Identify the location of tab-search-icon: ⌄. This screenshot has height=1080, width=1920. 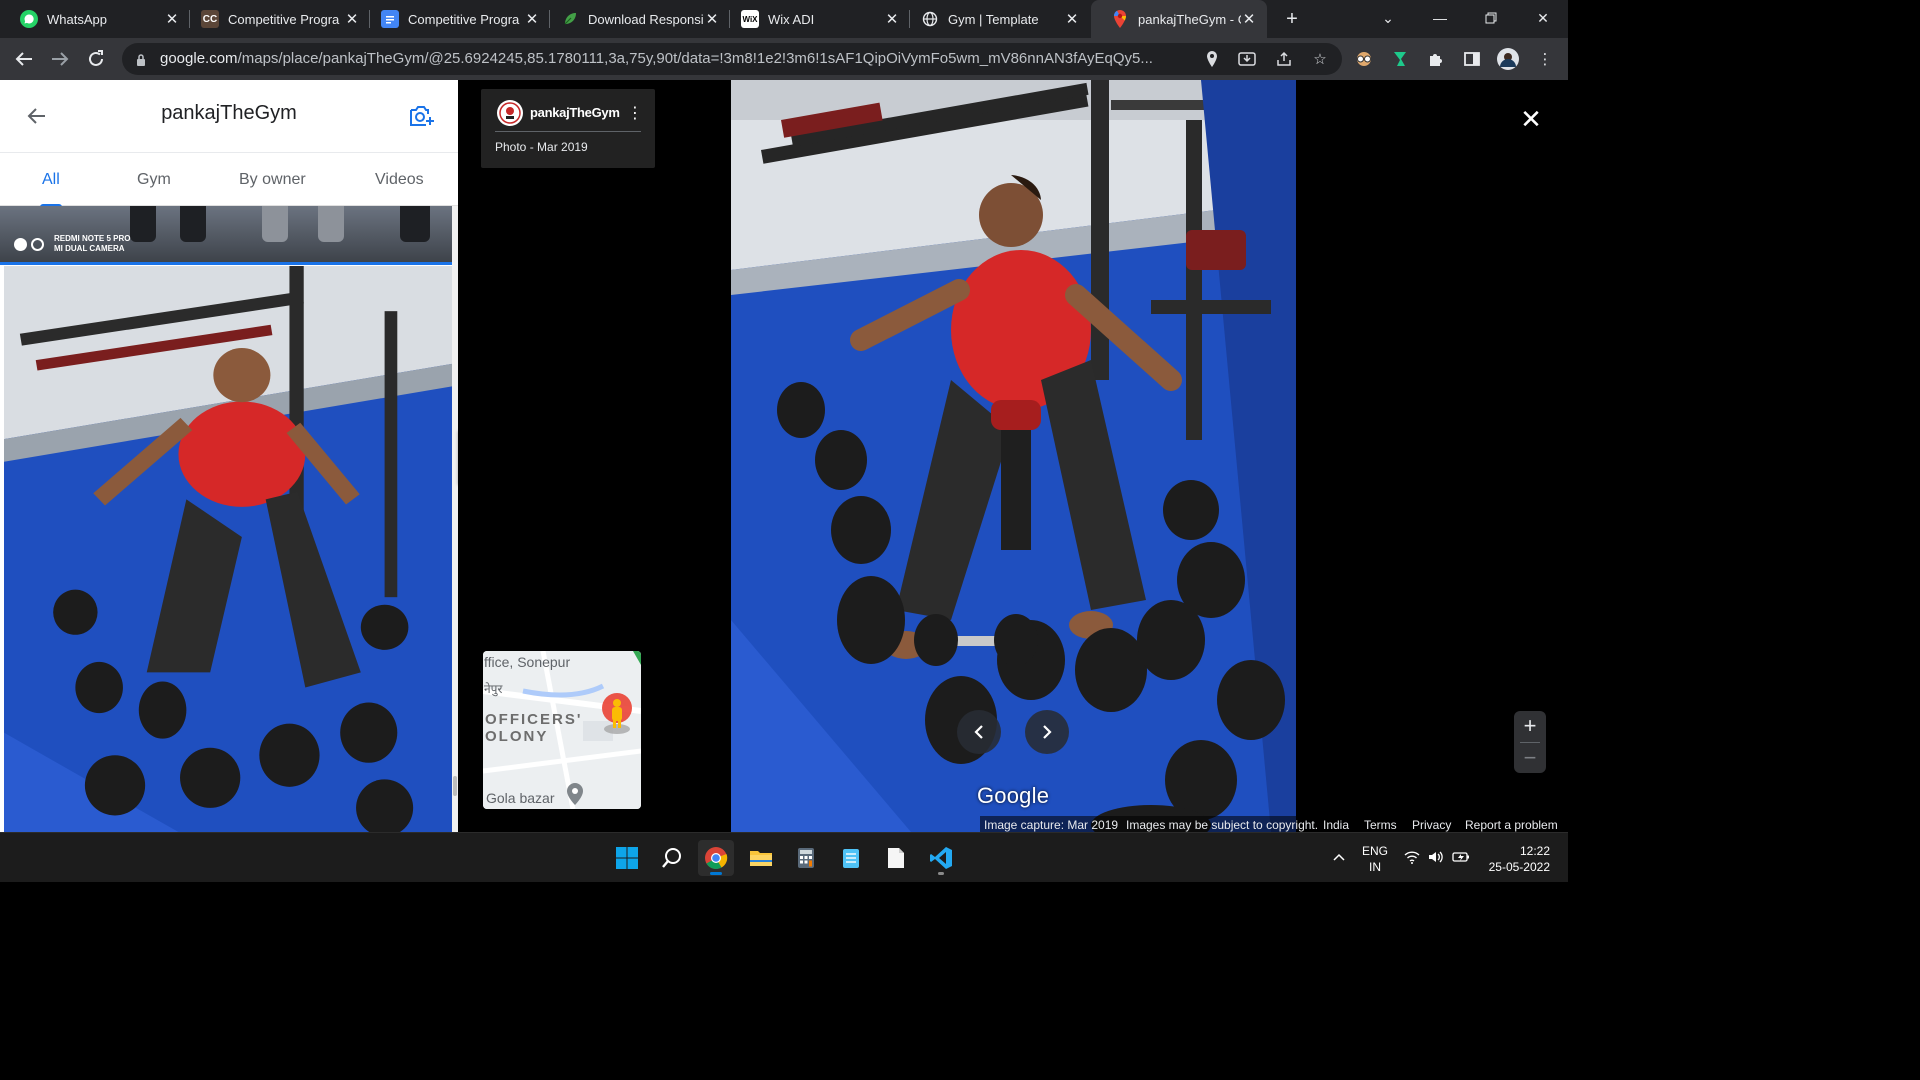
(1388, 18).